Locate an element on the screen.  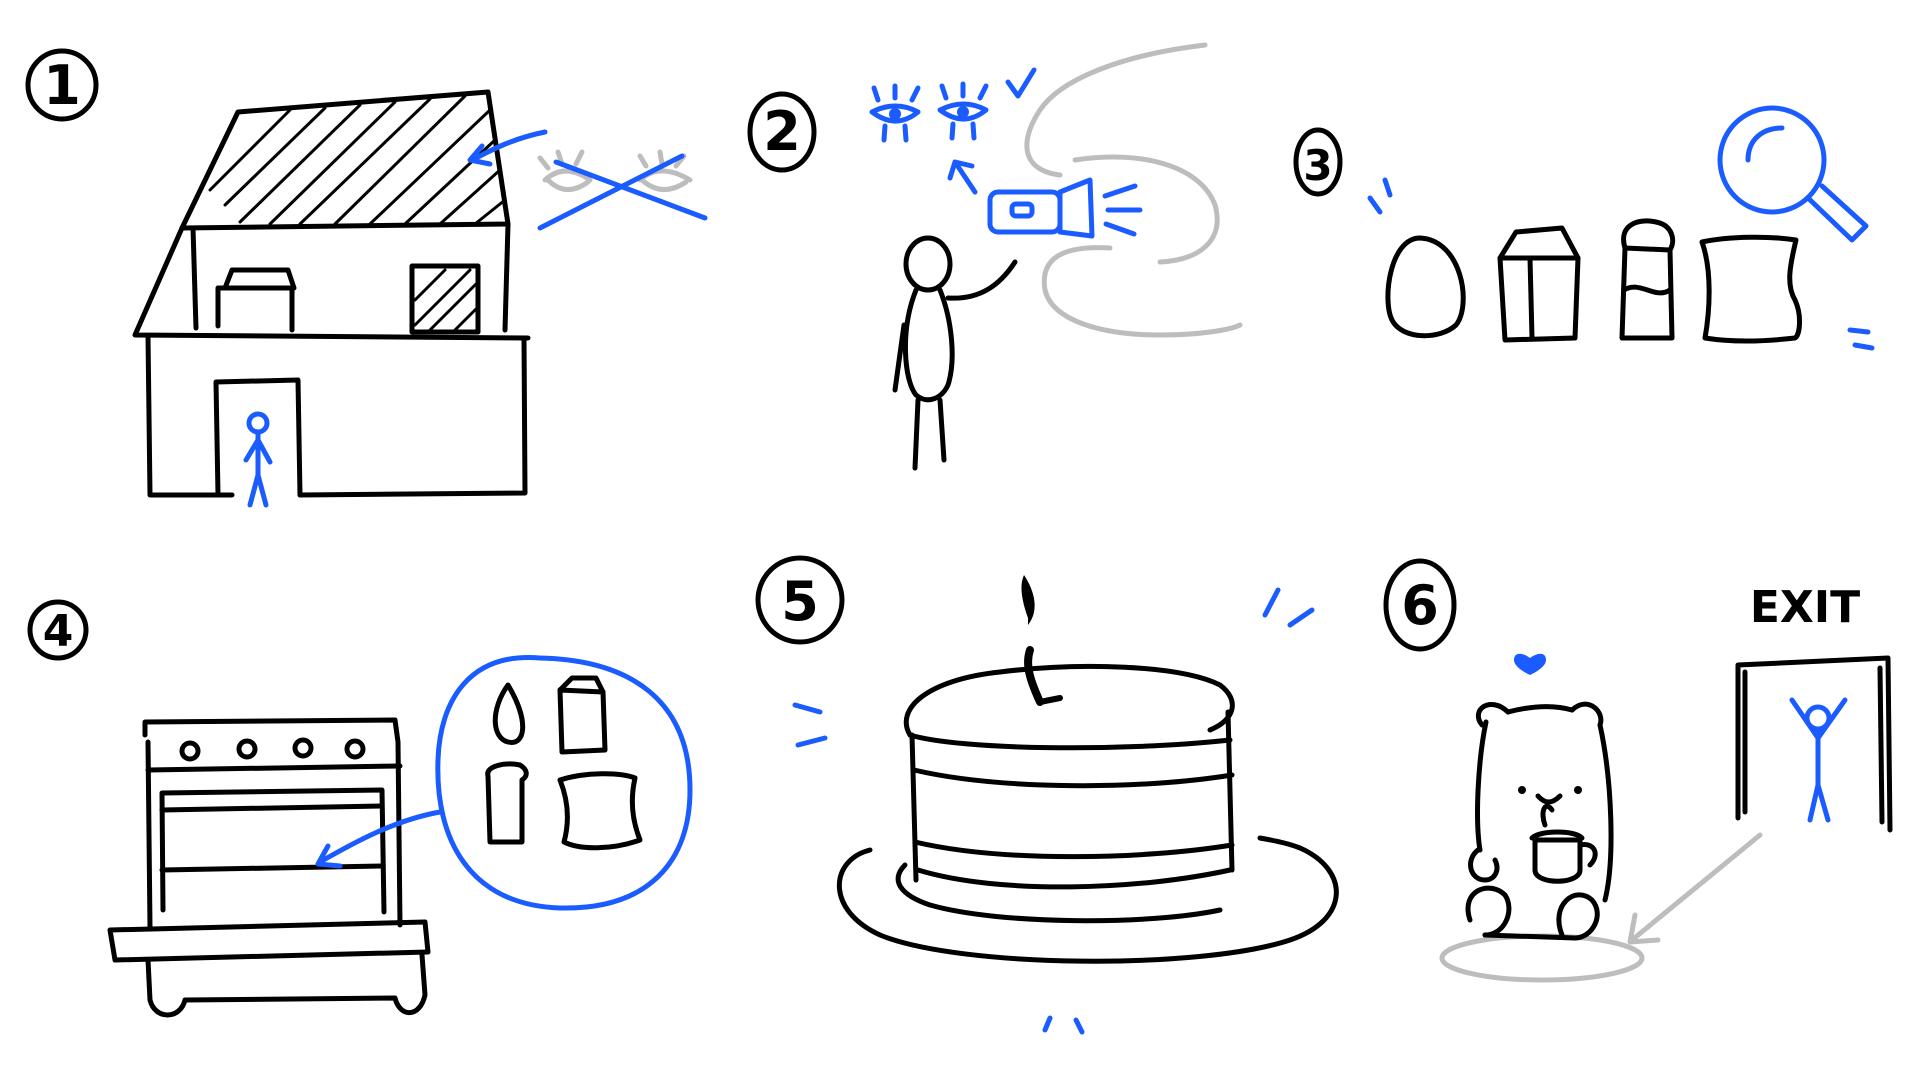
ingredients-bubble is located at coordinates (564, 783).